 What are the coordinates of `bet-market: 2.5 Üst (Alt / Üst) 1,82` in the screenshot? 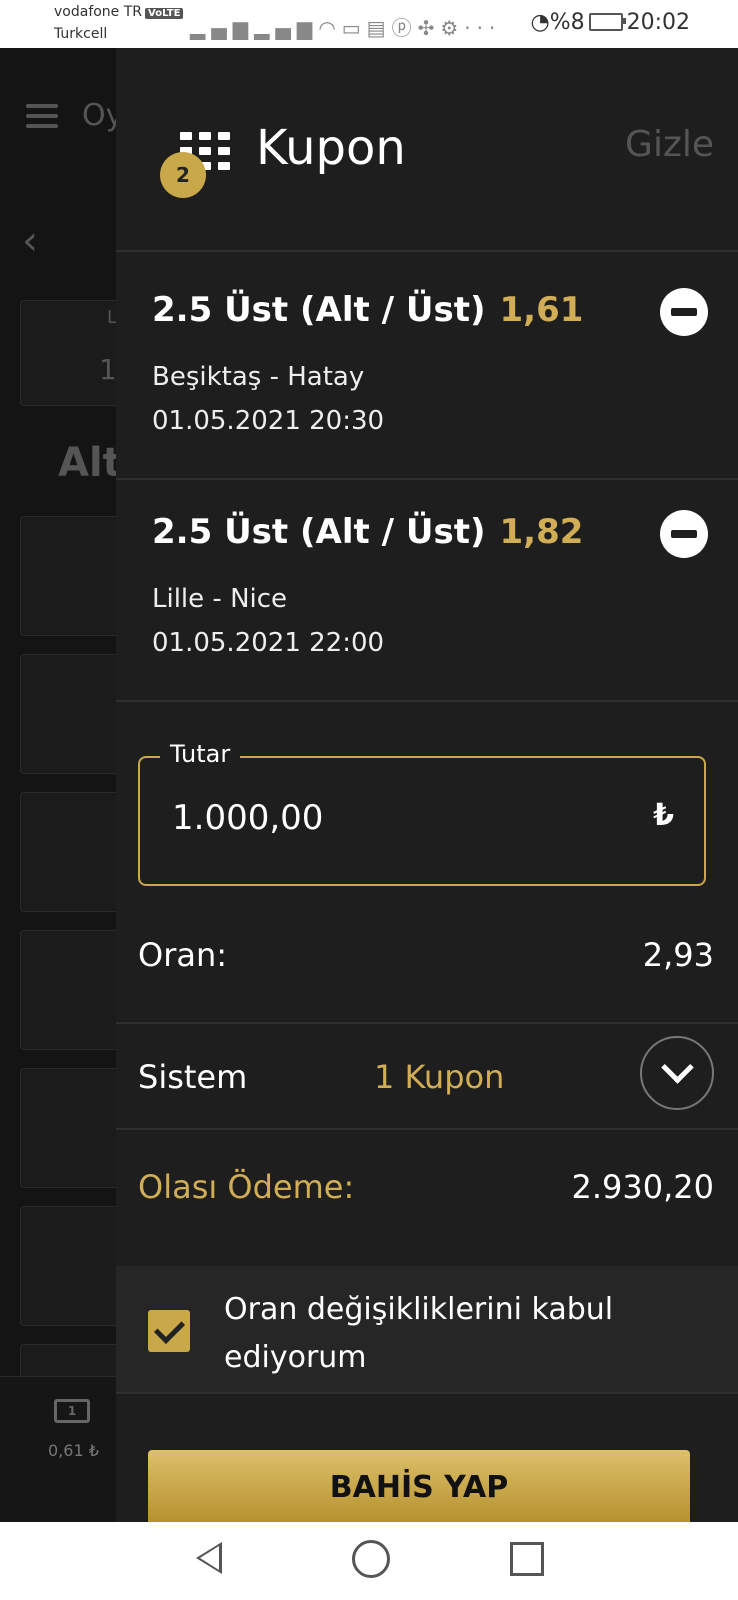 It's located at (367, 532).